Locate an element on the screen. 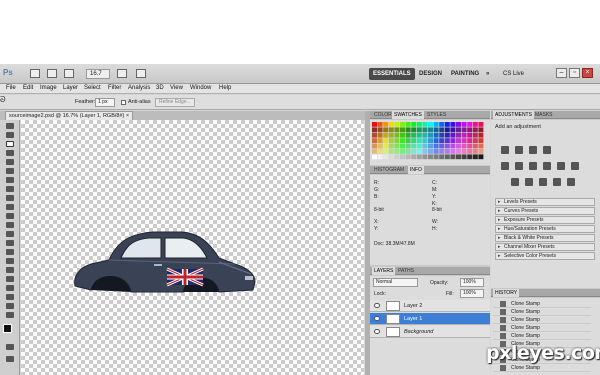 This screenshot has height=375, width=600. tab-info: INFO is located at coordinates (416, 170).